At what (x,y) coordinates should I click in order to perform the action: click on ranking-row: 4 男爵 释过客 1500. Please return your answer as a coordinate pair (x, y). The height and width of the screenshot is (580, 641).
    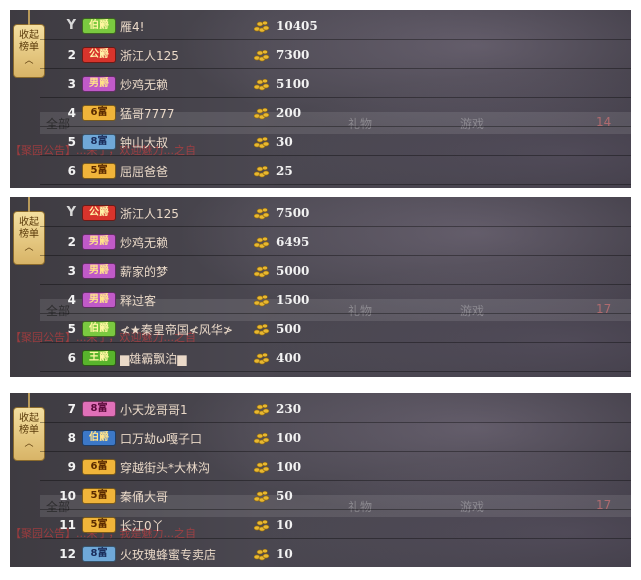
    Looking at the image, I should click on (334, 300).